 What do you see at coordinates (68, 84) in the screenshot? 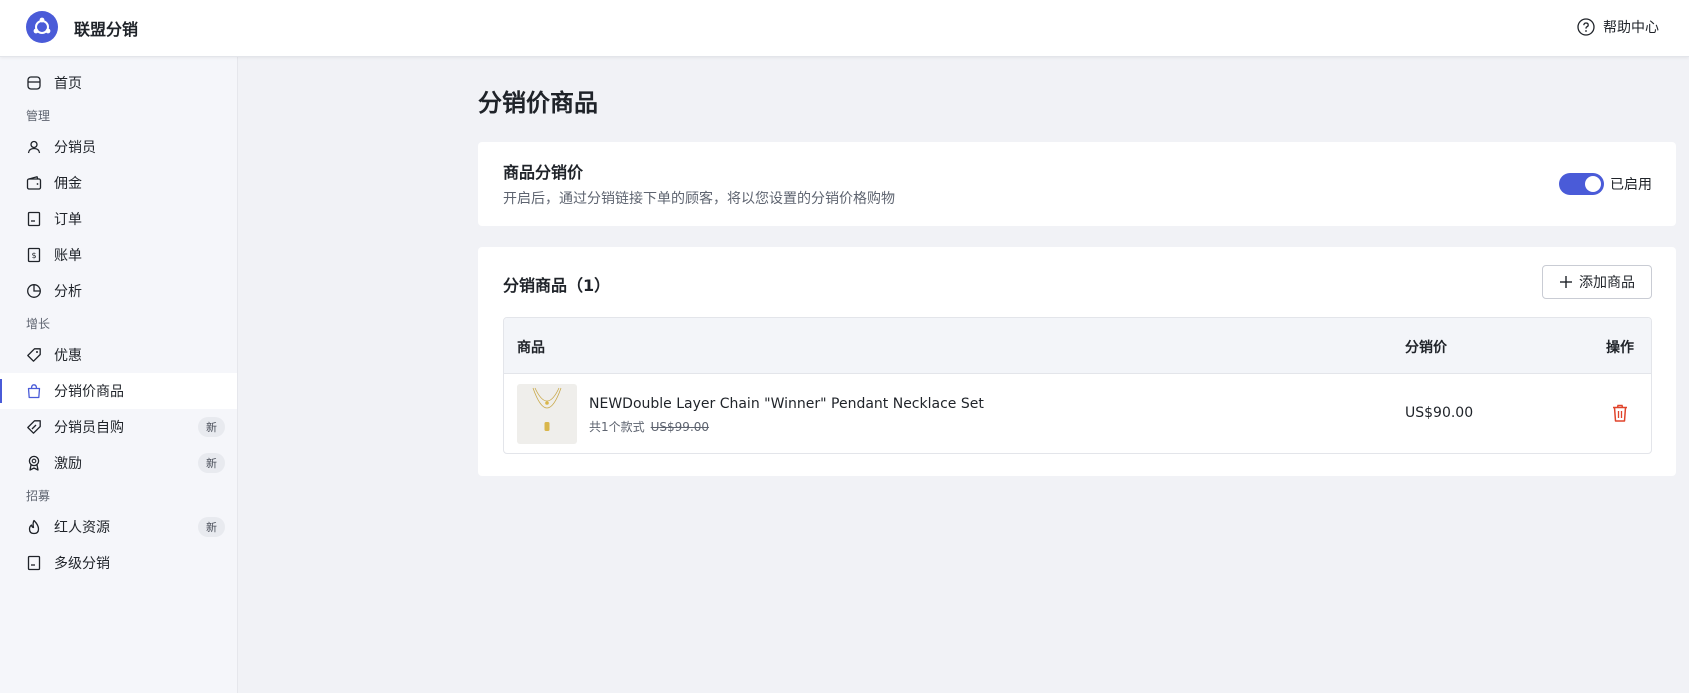
I see `sidebar-item-label: 首页` at bounding box center [68, 84].